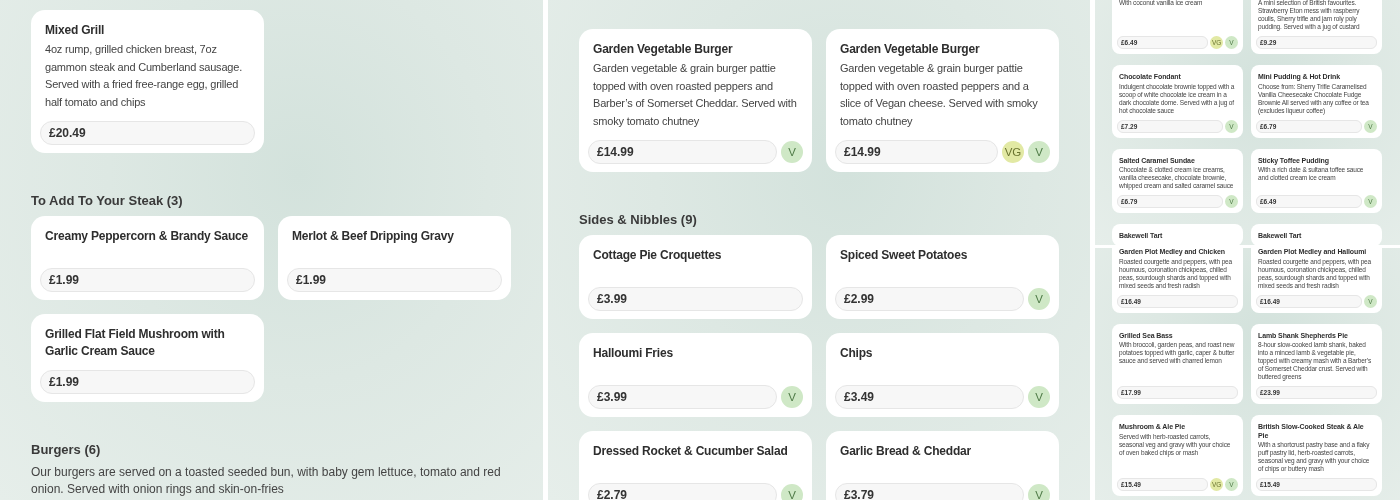 Image resolution: width=1400 pixels, height=500 pixels. What do you see at coordinates (929, 299) in the screenshot?
I see `price-tag: £2.99` at bounding box center [929, 299].